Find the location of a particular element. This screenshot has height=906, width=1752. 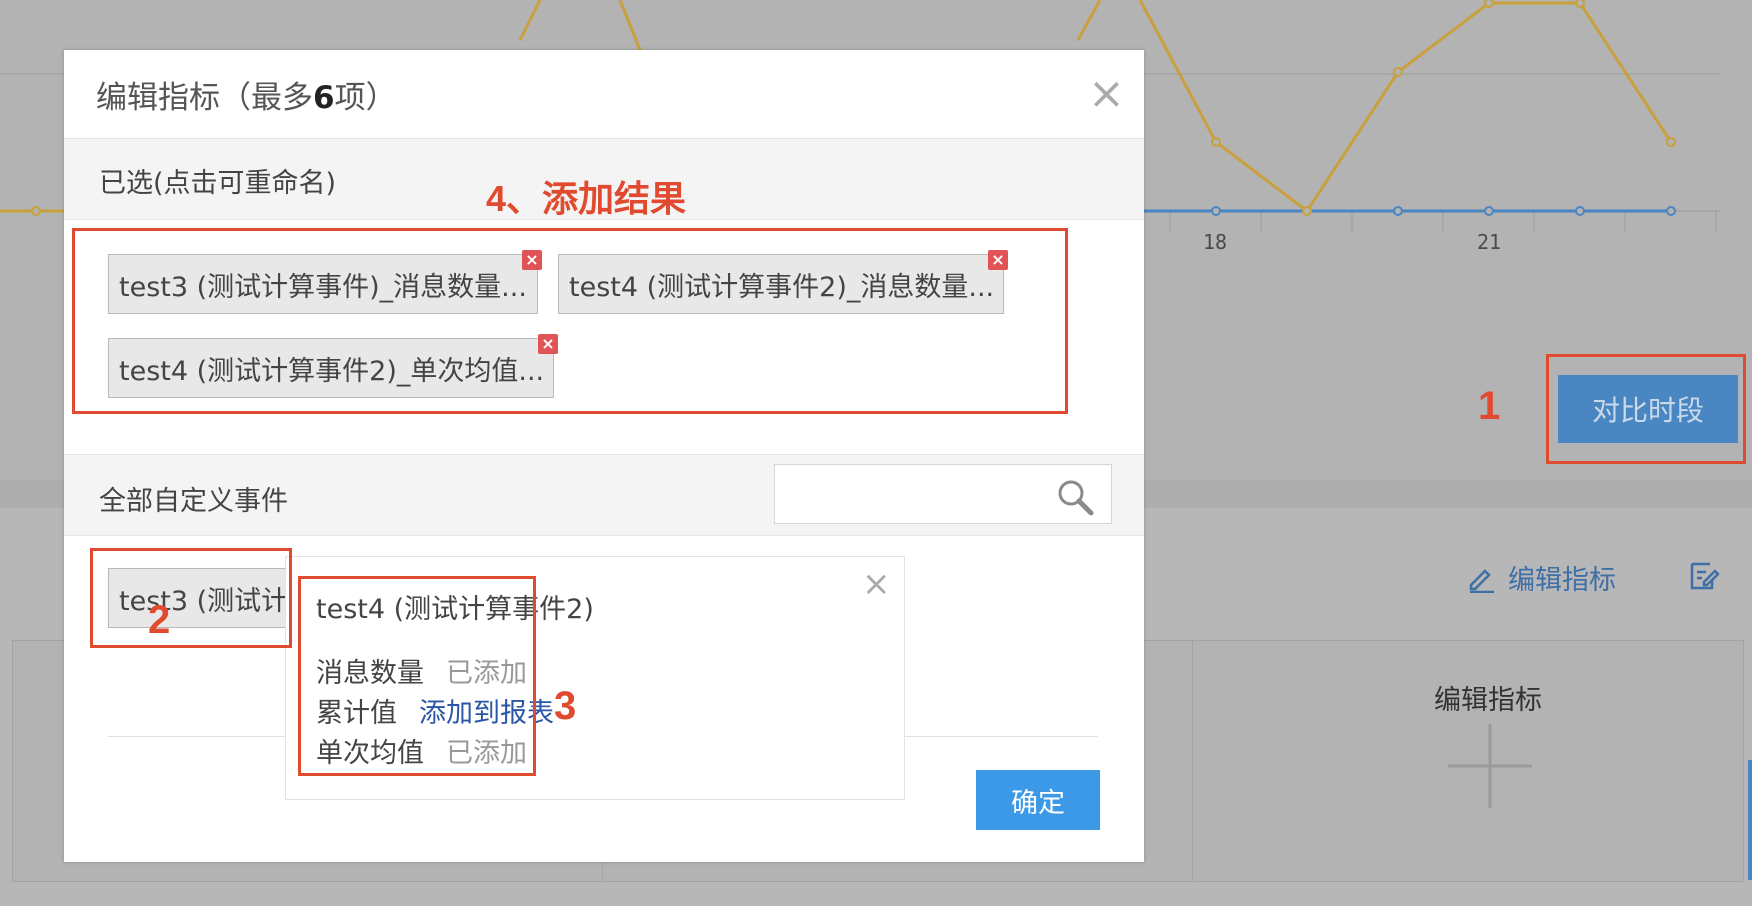

annotation-step2: 2 is located at coordinates (159, 620).